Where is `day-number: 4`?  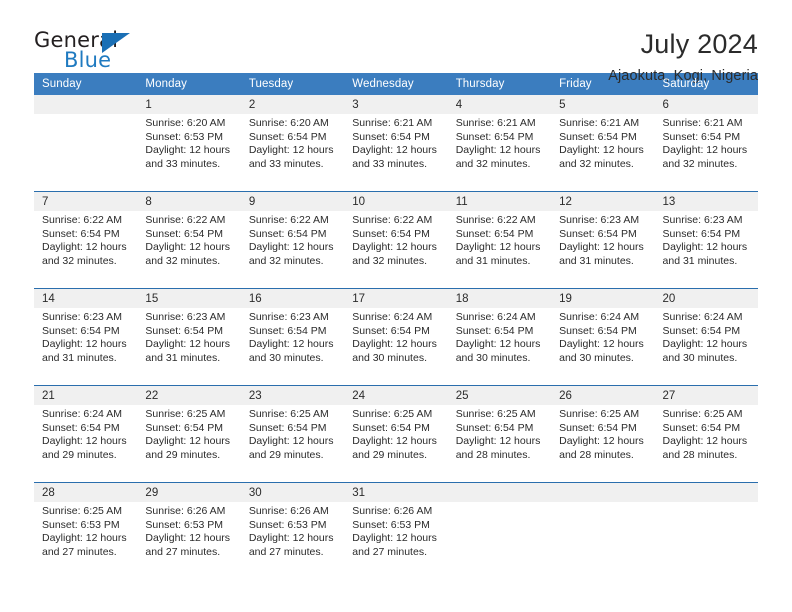
day-number: 4 is located at coordinates (499, 104).